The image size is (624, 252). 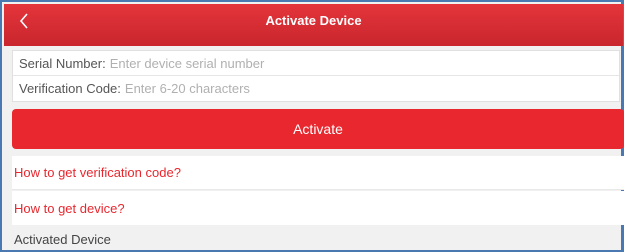 I want to click on verification-code-help-link: How to get verification code?, so click(x=318, y=173).